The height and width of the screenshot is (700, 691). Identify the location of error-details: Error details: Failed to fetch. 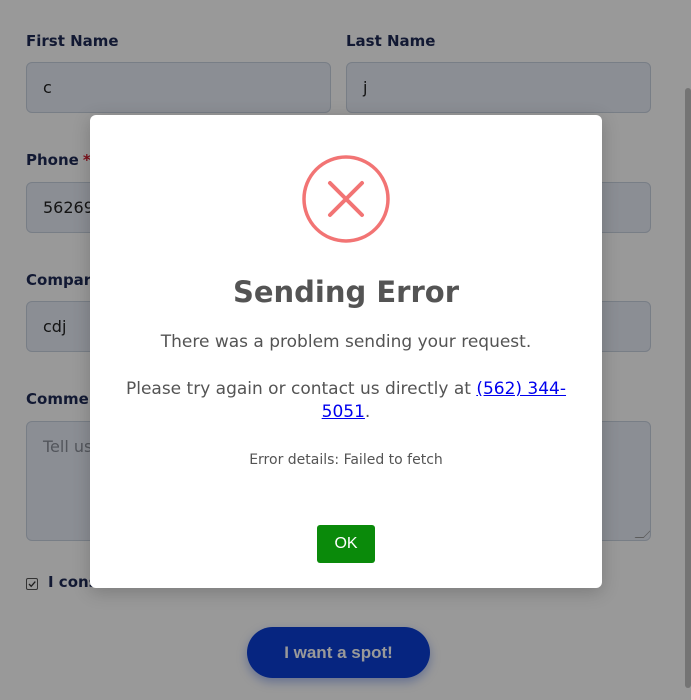
(346, 460).